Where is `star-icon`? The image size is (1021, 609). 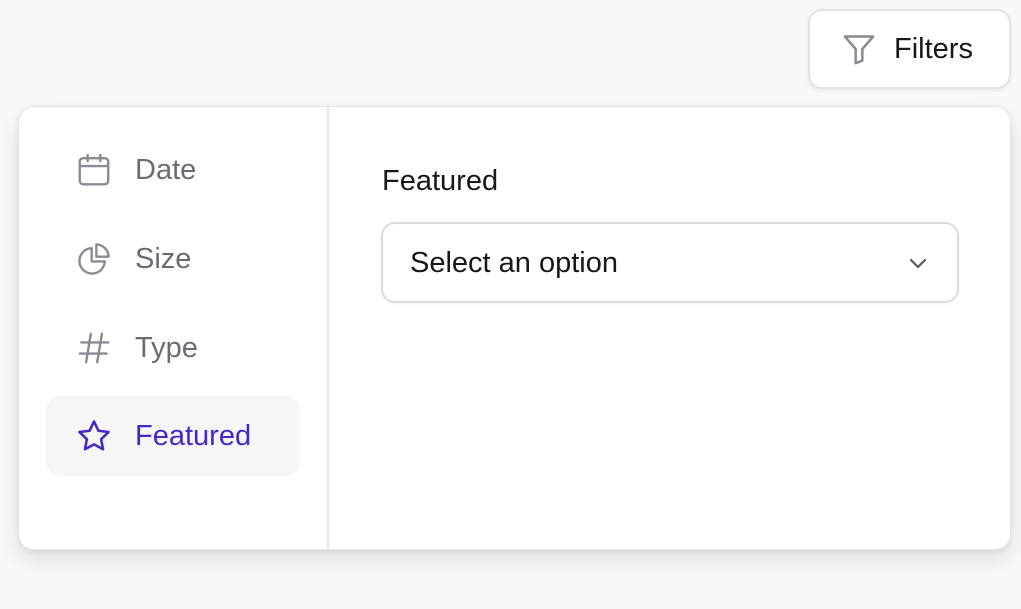
star-icon is located at coordinates (94, 436).